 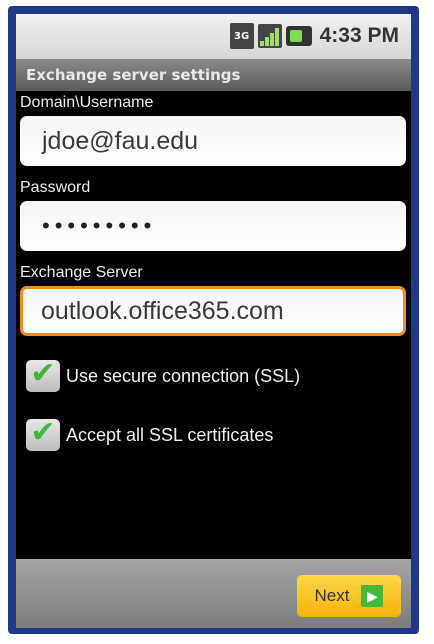 What do you see at coordinates (314, 36) in the screenshot?
I see `status-icons: 3G 4:33 PM` at bounding box center [314, 36].